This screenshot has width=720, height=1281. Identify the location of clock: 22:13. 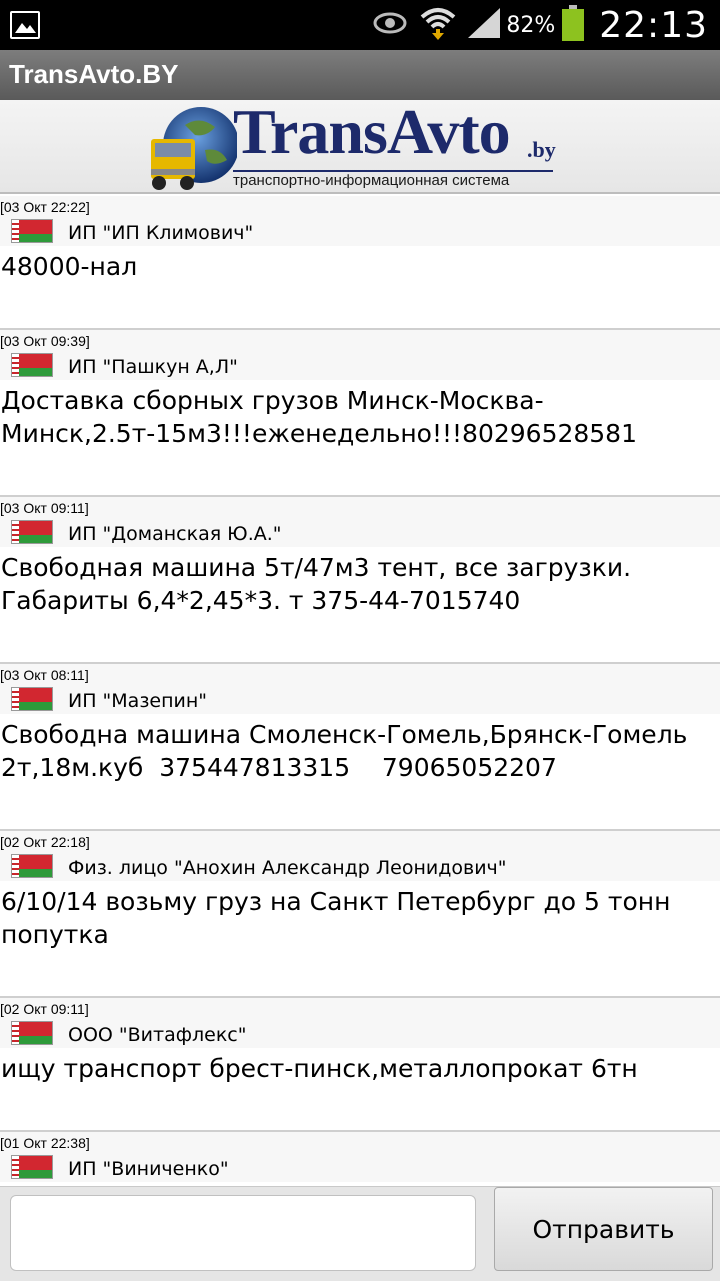
(653, 25).